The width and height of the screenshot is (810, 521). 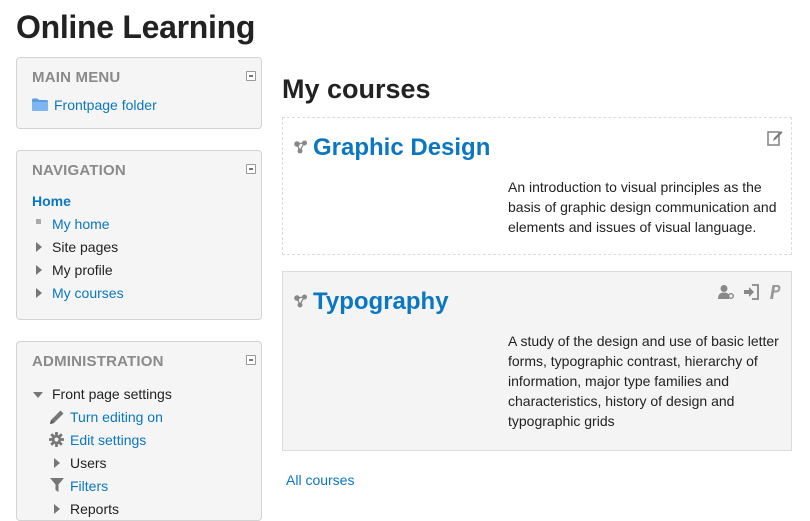 What do you see at coordinates (85, 247) in the screenshot?
I see `nav-item-label: Site pages` at bounding box center [85, 247].